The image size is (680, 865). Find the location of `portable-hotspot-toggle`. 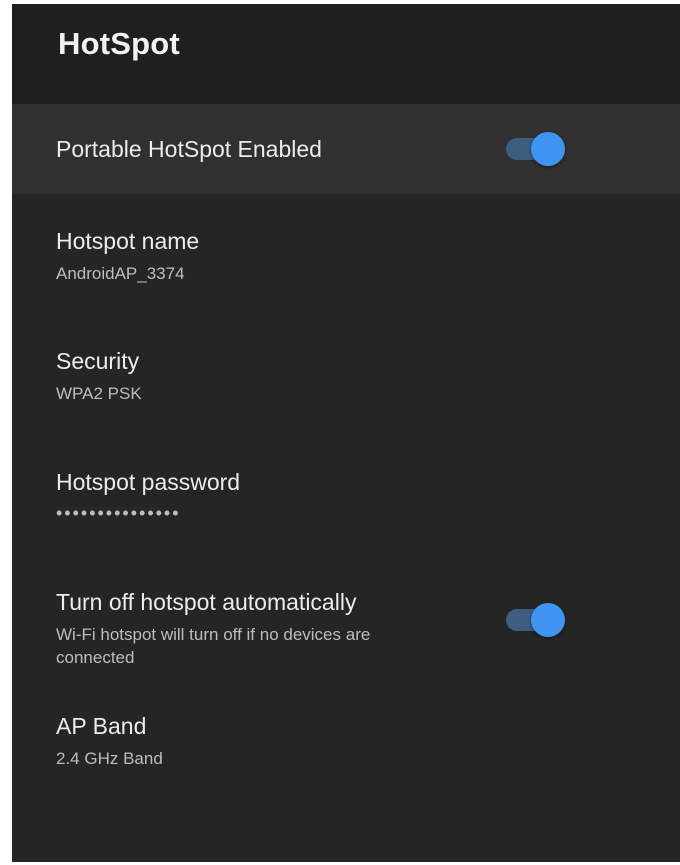

portable-hotspot-toggle is located at coordinates (536, 149).